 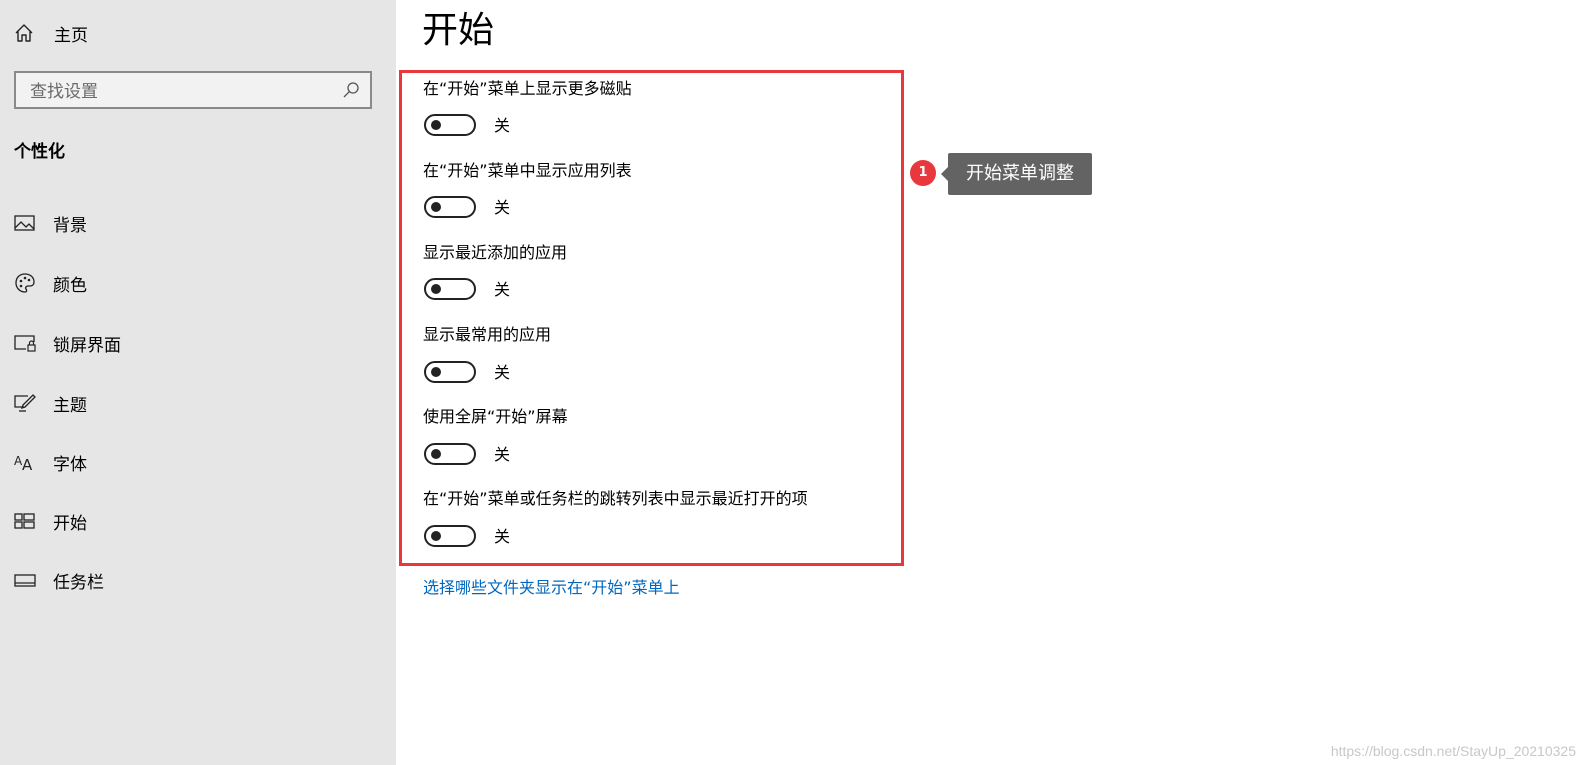 I want to click on sidebar-item-lock-screen: 锁屏界面, so click(x=194, y=343).